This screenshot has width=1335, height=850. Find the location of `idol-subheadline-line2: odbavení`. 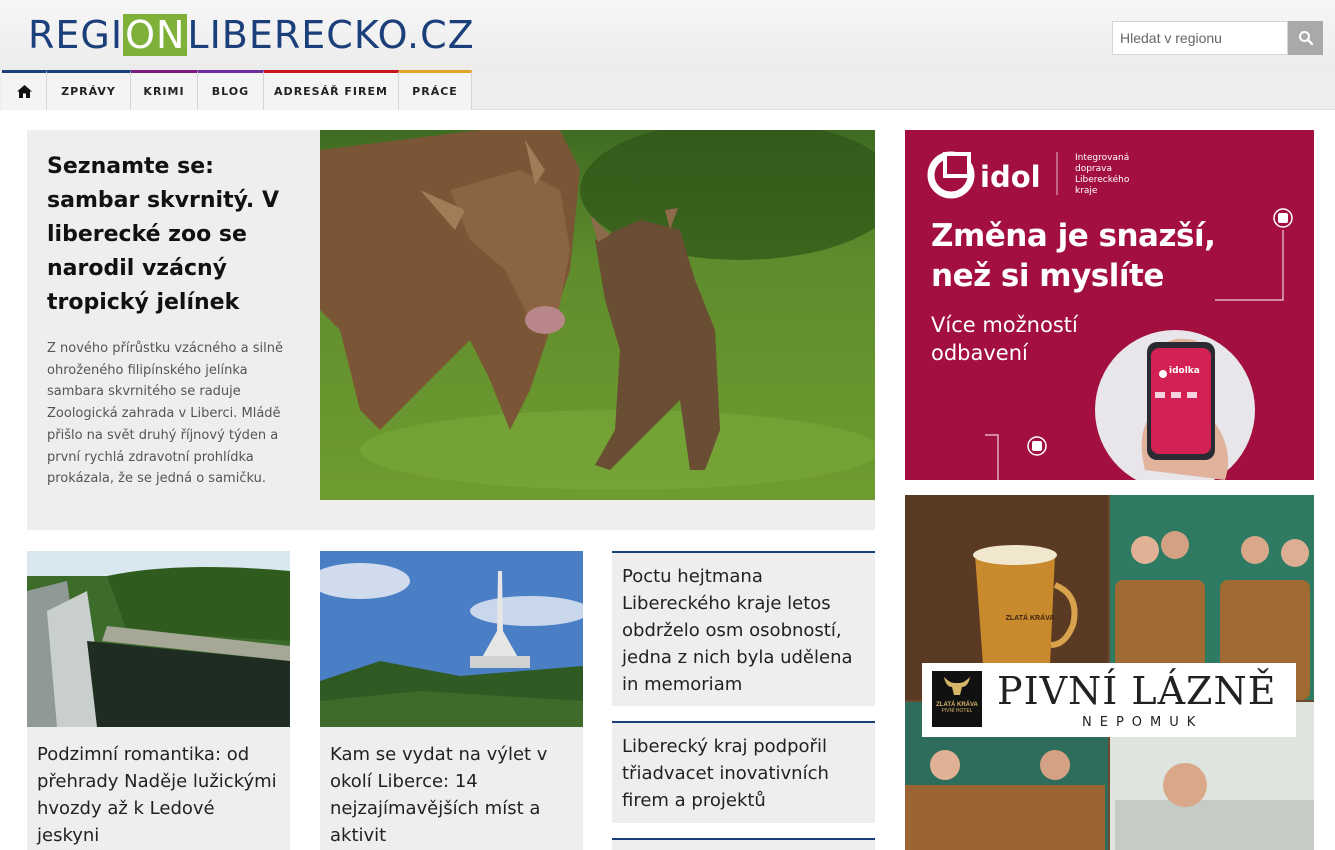

idol-subheadline-line2: odbavení is located at coordinates (979, 353).